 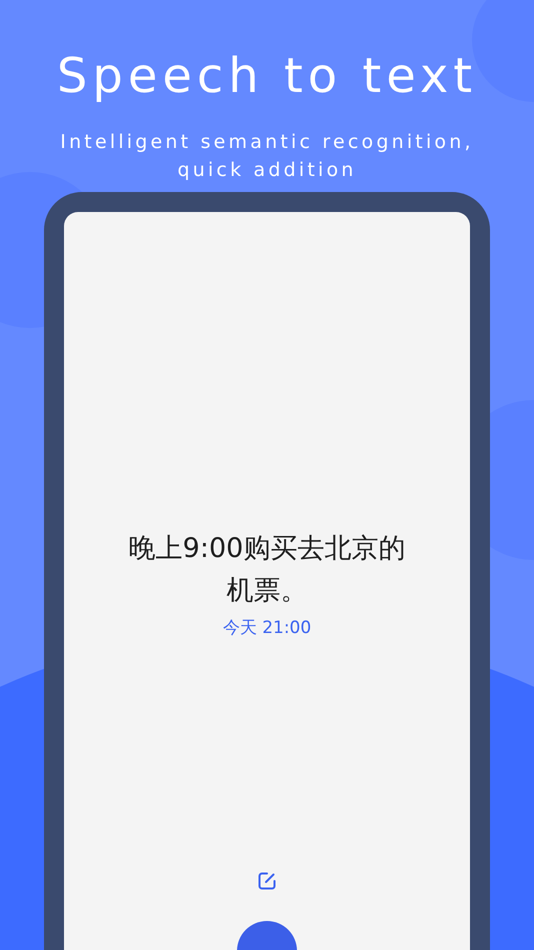 I want to click on subtitle: Intelligent semantic recognition, quick addition, so click(x=267, y=156).